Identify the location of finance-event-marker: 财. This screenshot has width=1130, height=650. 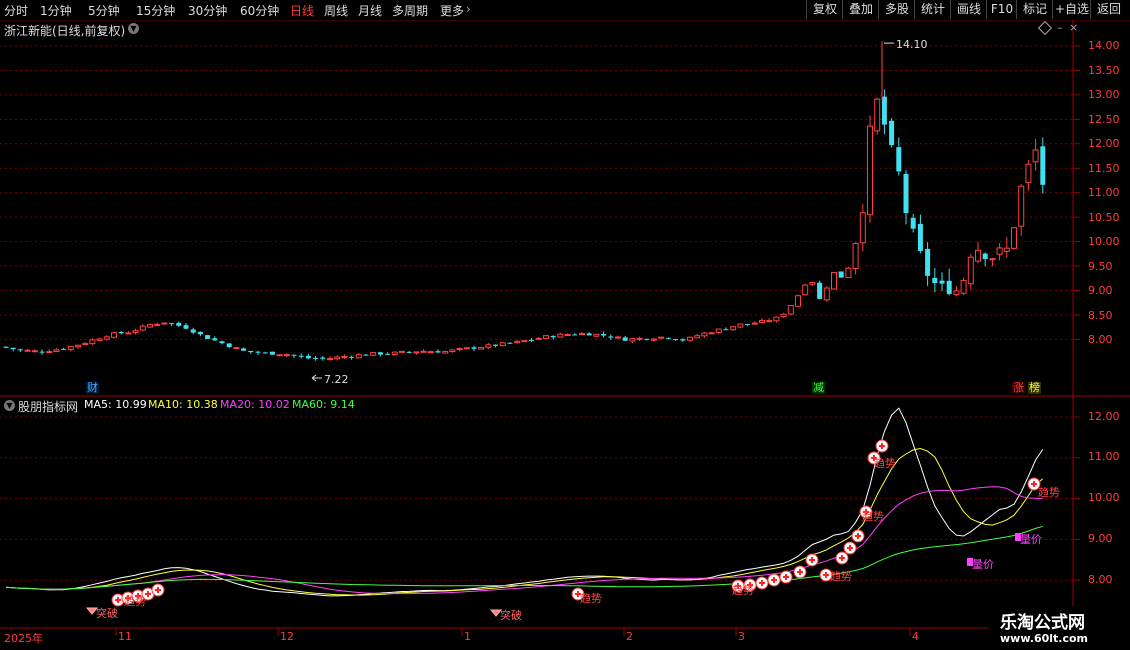
(92, 388).